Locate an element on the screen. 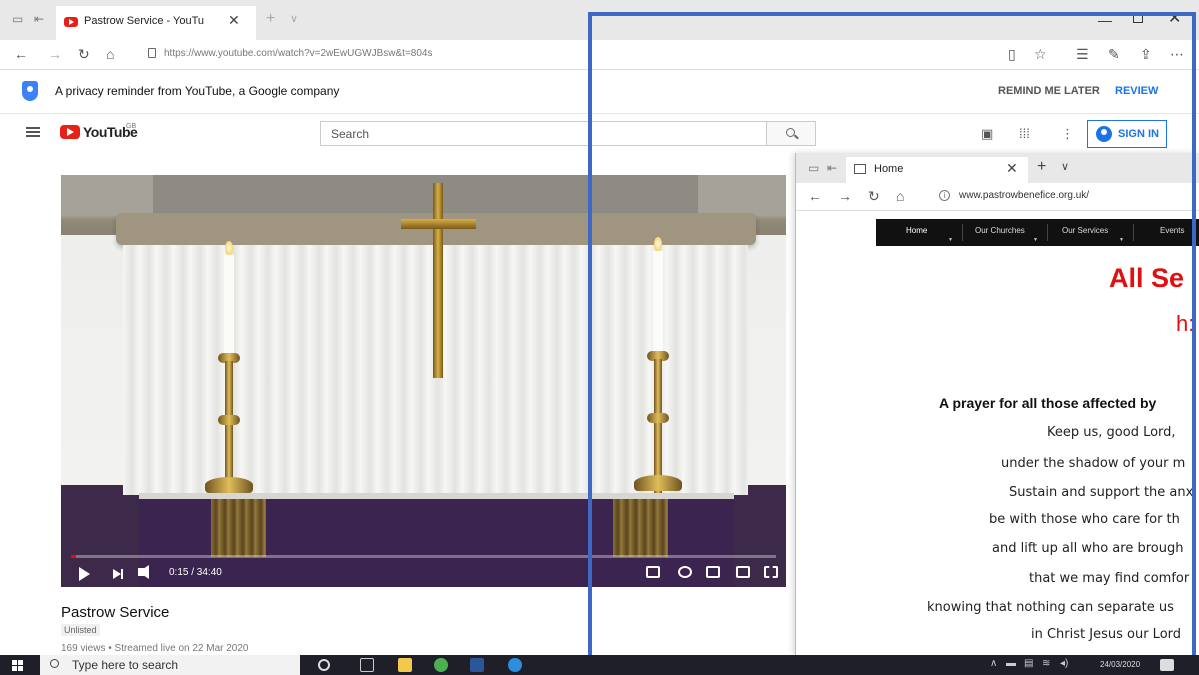 The width and height of the screenshot is (1199, 675). video-meta: 169 views • Streamed live on 22 Mar 2020 is located at coordinates (155, 648).